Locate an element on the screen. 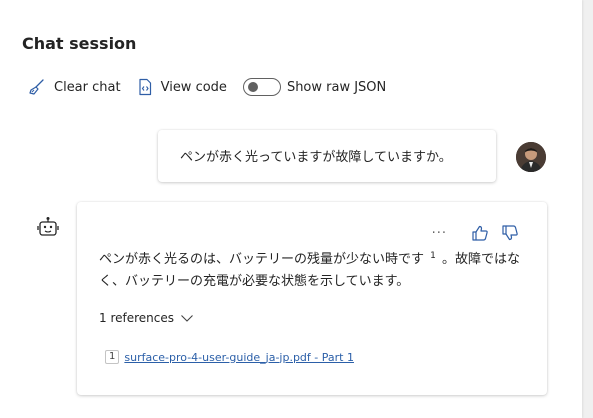  broom-icon is located at coordinates (36, 87).